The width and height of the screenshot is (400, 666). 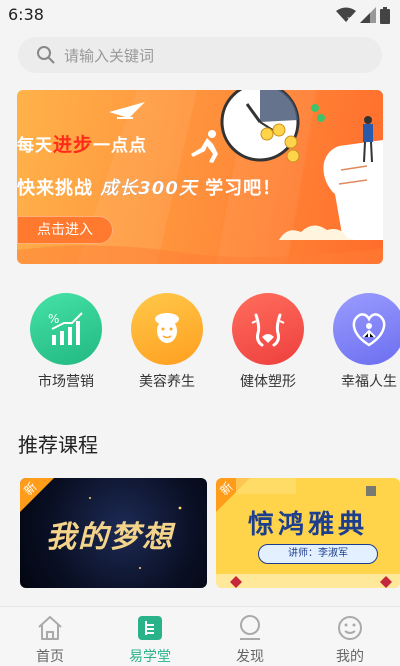 What do you see at coordinates (120, 146) in the screenshot?
I see `banner-headline-suffix: 一点点` at bounding box center [120, 146].